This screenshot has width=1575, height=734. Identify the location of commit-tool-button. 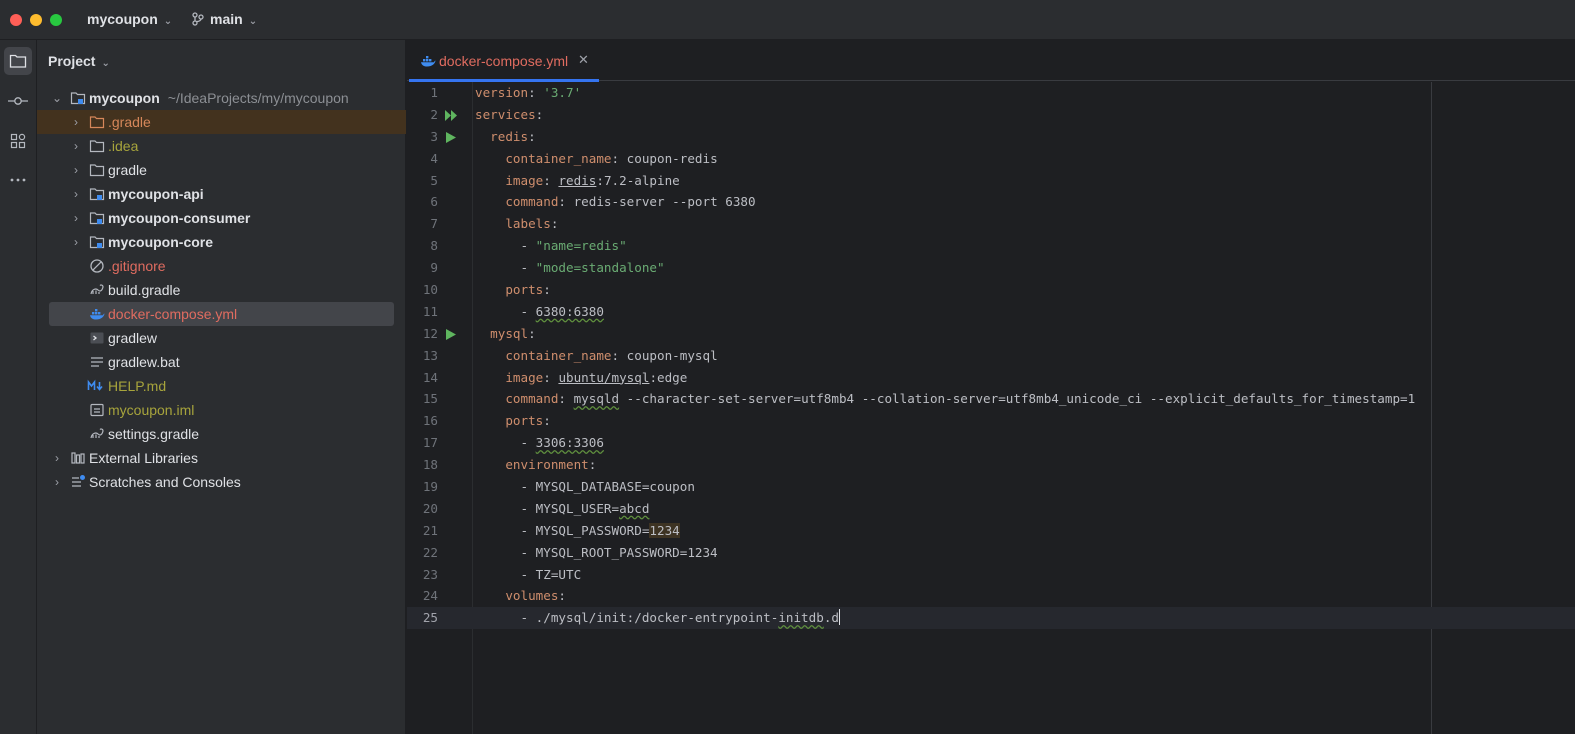
(18, 101).